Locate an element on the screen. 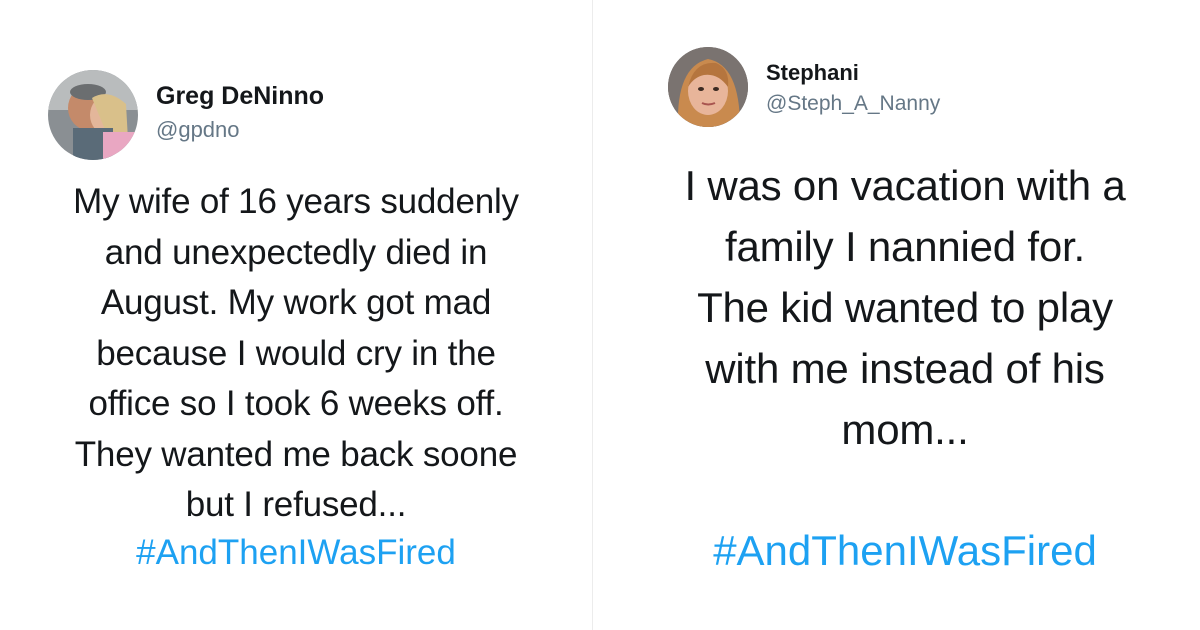  tweet-text-line: They wanted me back soone is located at coordinates (296, 454).